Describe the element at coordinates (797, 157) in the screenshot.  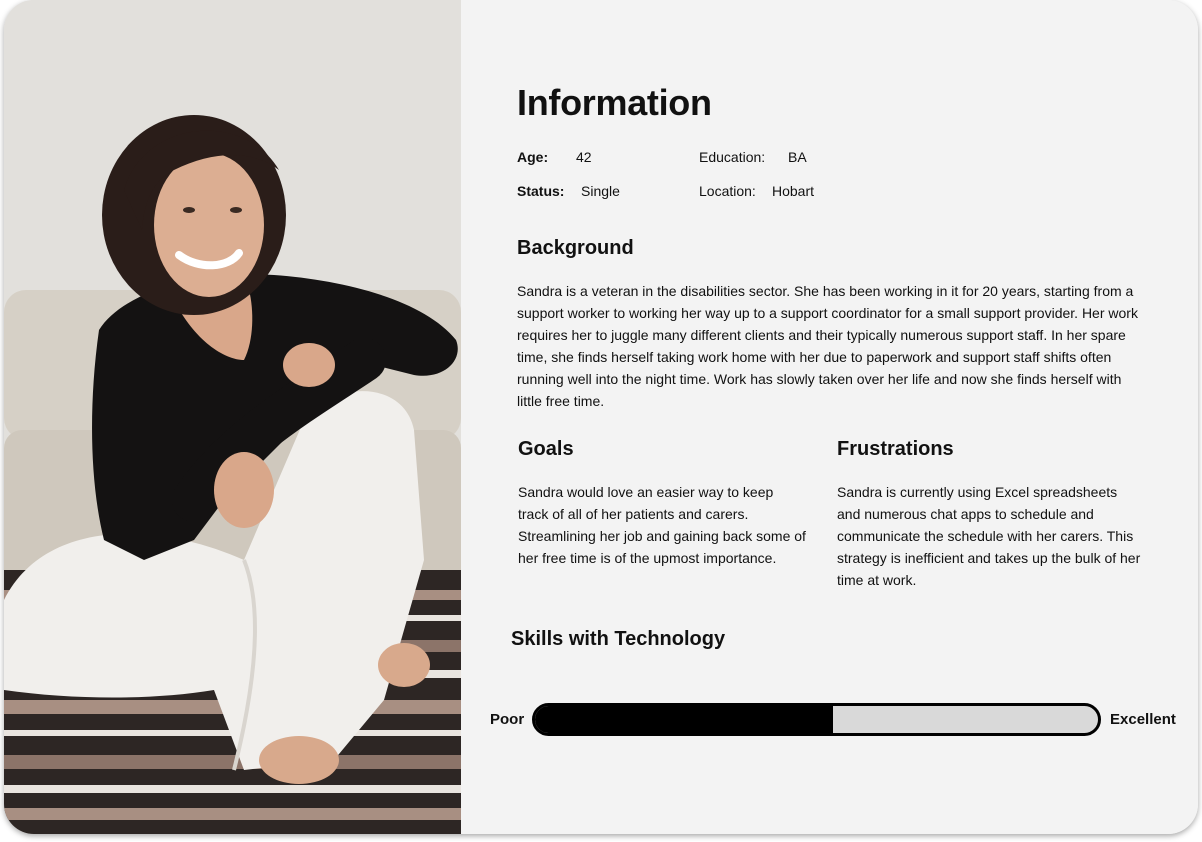
I see `education-value: BA` at that location.